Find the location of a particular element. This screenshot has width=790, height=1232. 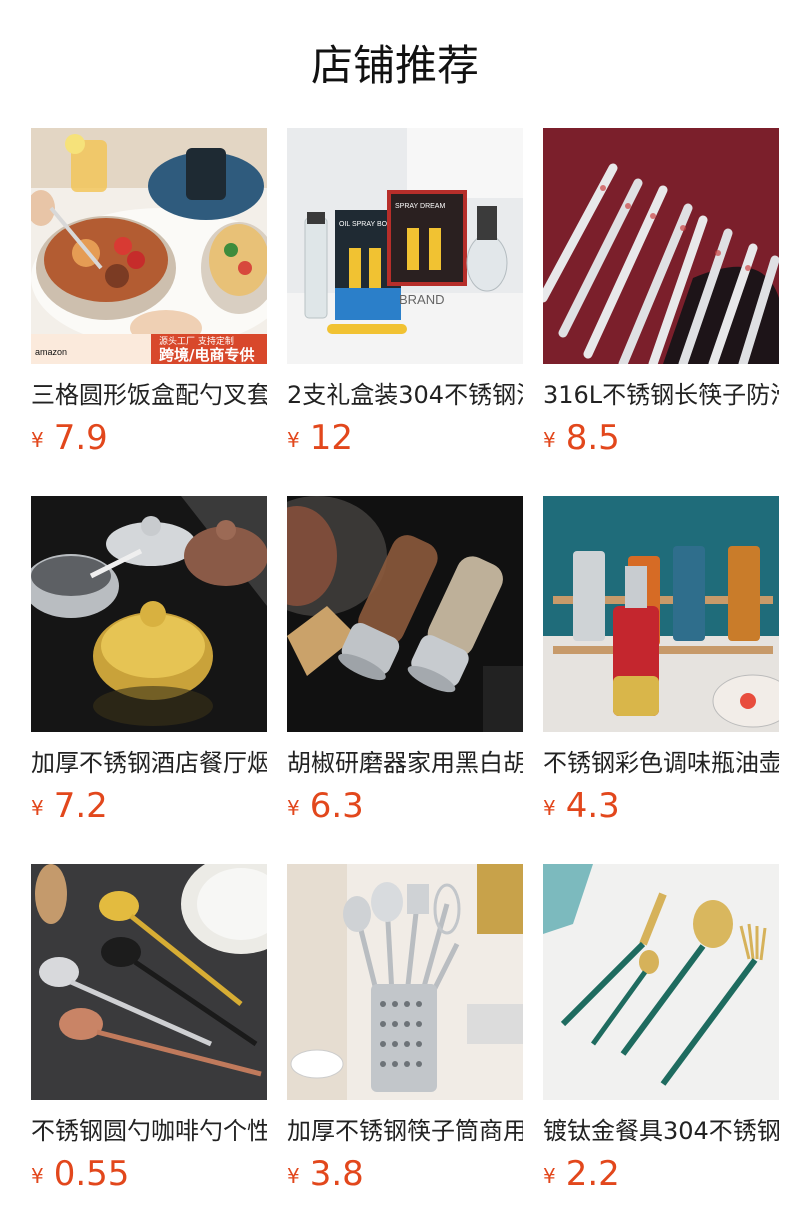

product-card: 胡椒研磨器家用黑白胡椒粉 ¥6.3 is located at coordinates (405, 680).